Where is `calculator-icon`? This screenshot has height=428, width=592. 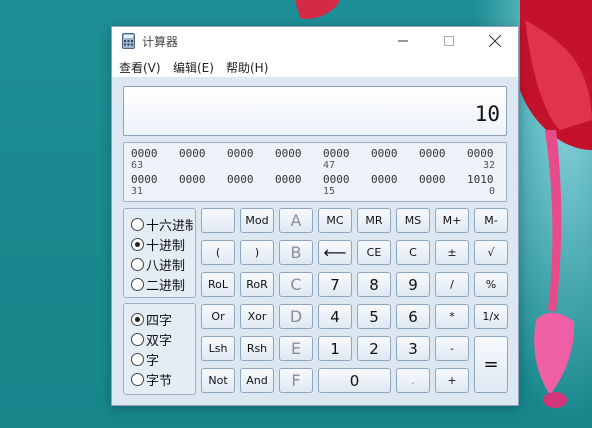 calculator-icon is located at coordinates (128, 41).